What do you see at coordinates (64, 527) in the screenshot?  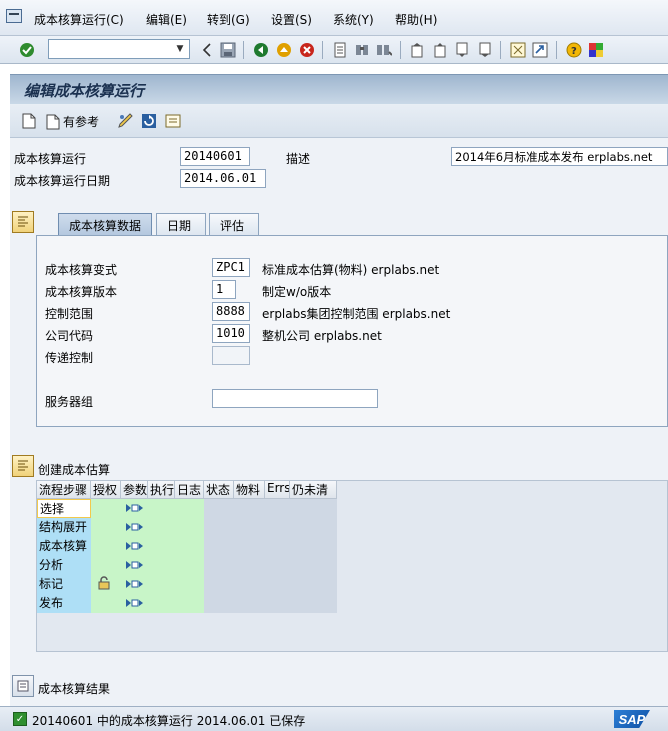 I see `step-bom-explosion: 结构展开` at bounding box center [64, 527].